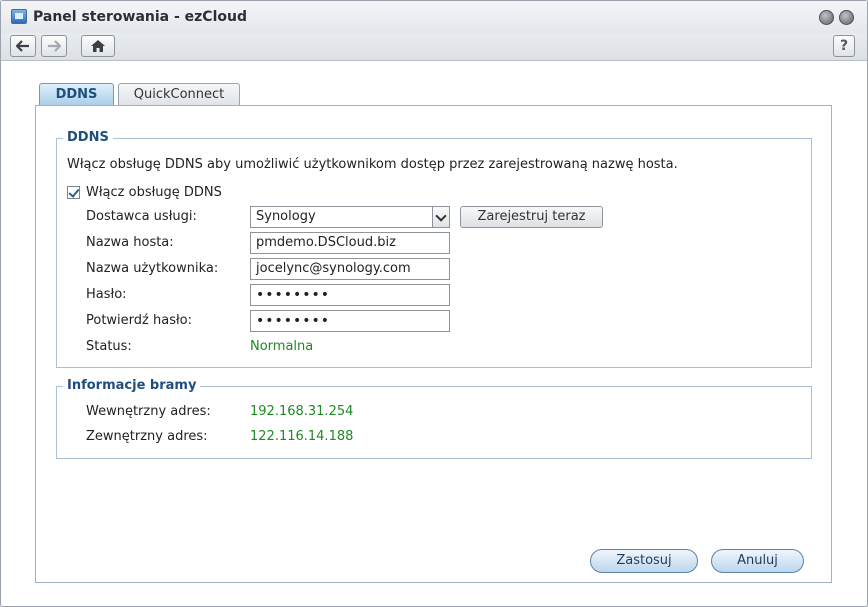 The width and height of the screenshot is (868, 607). What do you see at coordinates (302, 436) in the screenshot?
I see `external-address-value: 122.116.14.188` at bounding box center [302, 436].